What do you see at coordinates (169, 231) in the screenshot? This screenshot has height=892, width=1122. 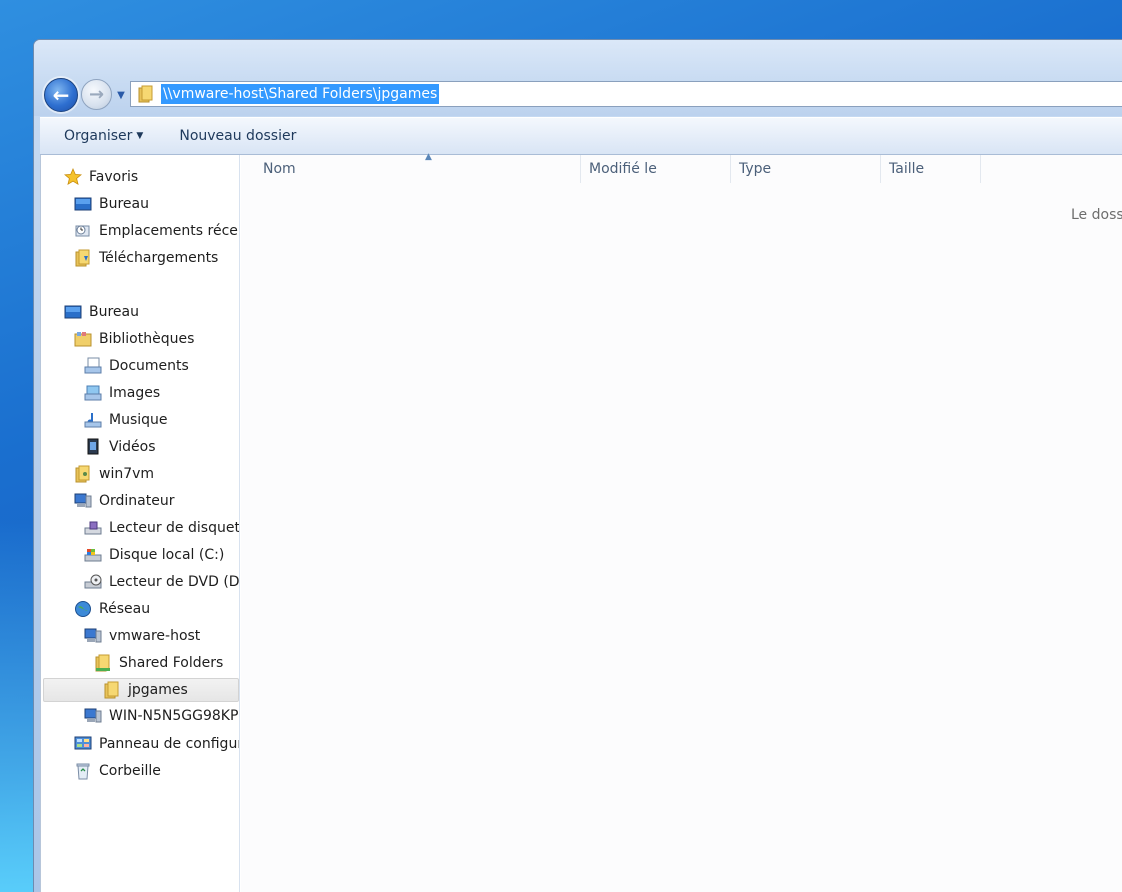 I see `tree-item-label: Emplacements récen` at bounding box center [169, 231].